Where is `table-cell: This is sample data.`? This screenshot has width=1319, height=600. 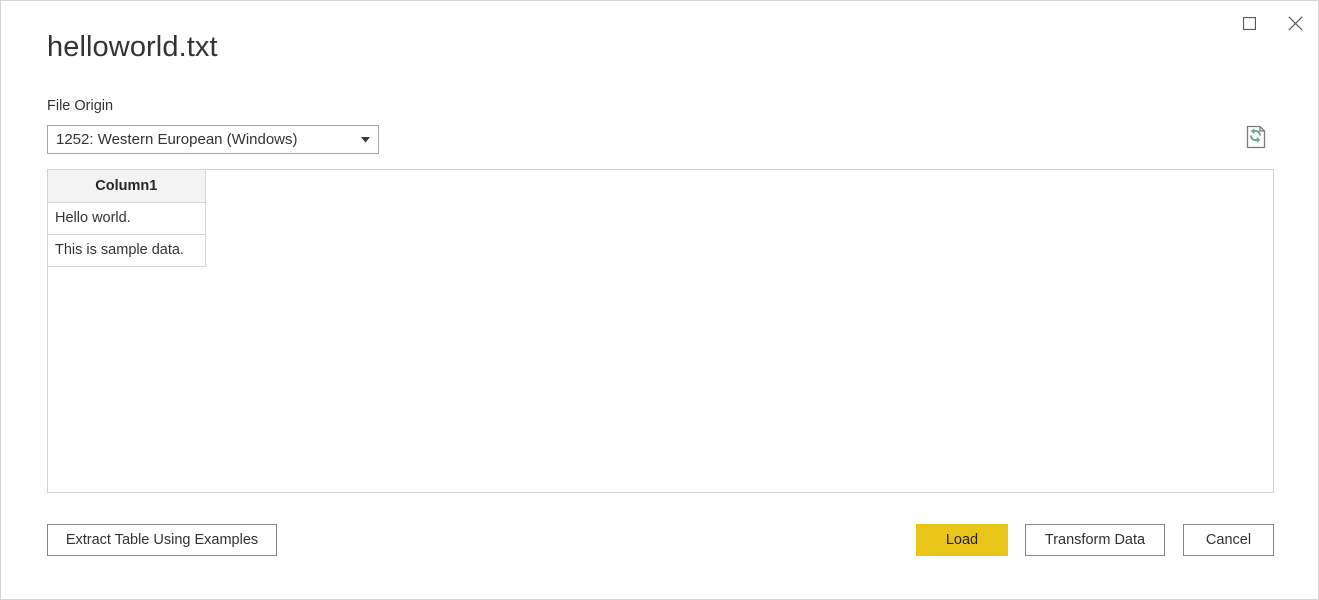
table-cell: This is sample data. is located at coordinates (127, 250).